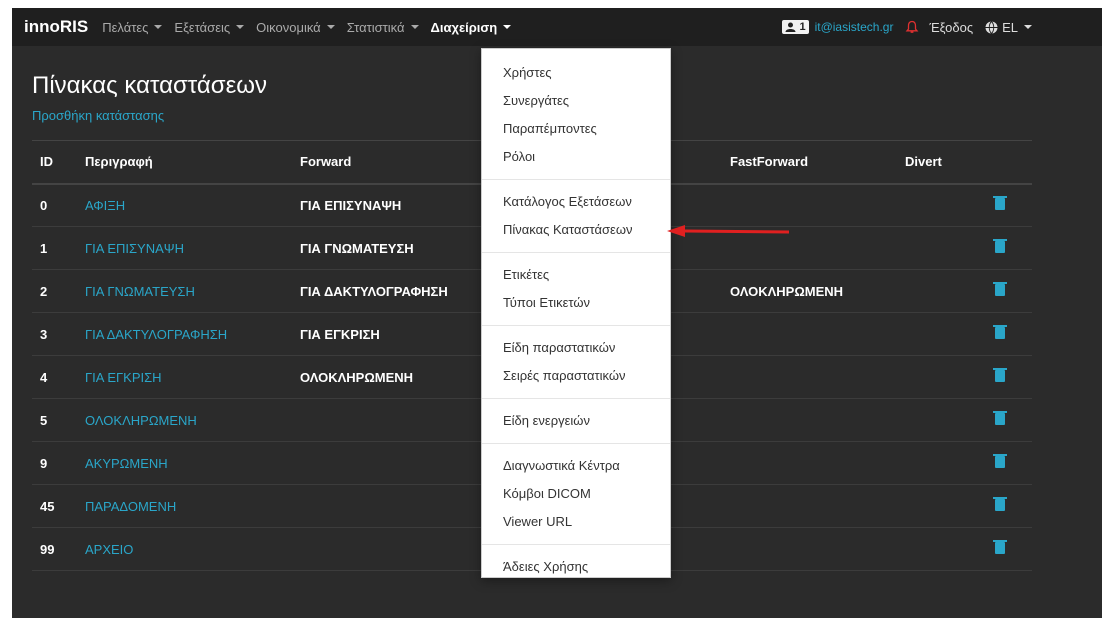 The height and width of the screenshot is (630, 1104). What do you see at coordinates (991, 27) in the screenshot?
I see `globe-icon` at bounding box center [991, 27].